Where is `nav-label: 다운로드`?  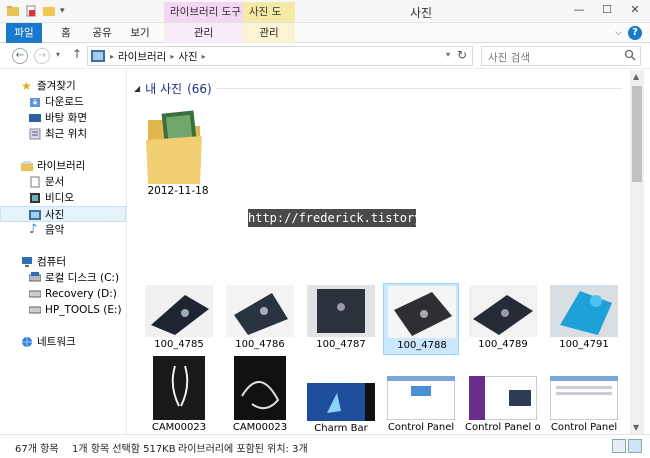
nav-label: 다운로드 is located at coordinates (64, 102).